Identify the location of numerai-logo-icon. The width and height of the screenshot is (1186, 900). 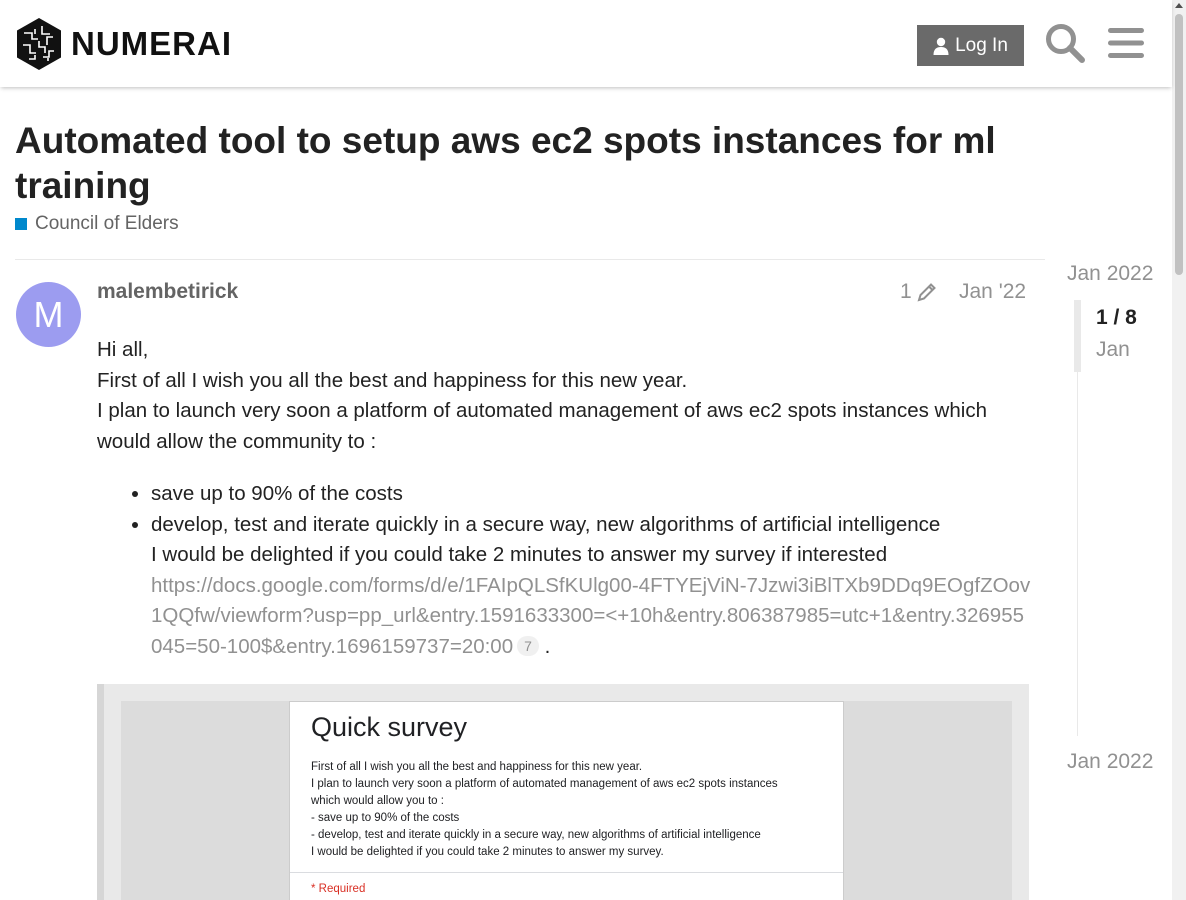
(39, 44).